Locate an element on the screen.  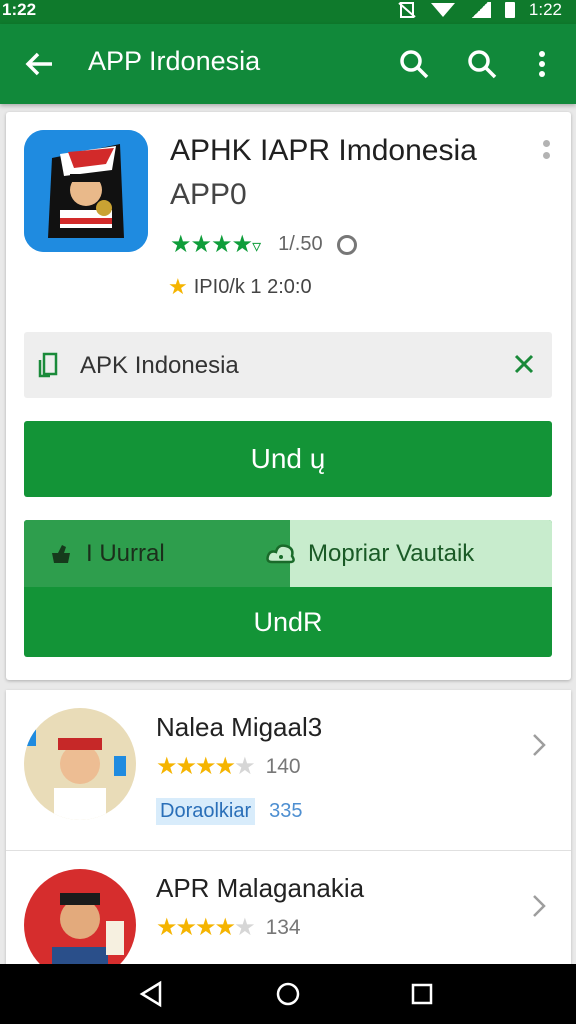
secondary-install-button: UndR is located at coordinates (288, 622).